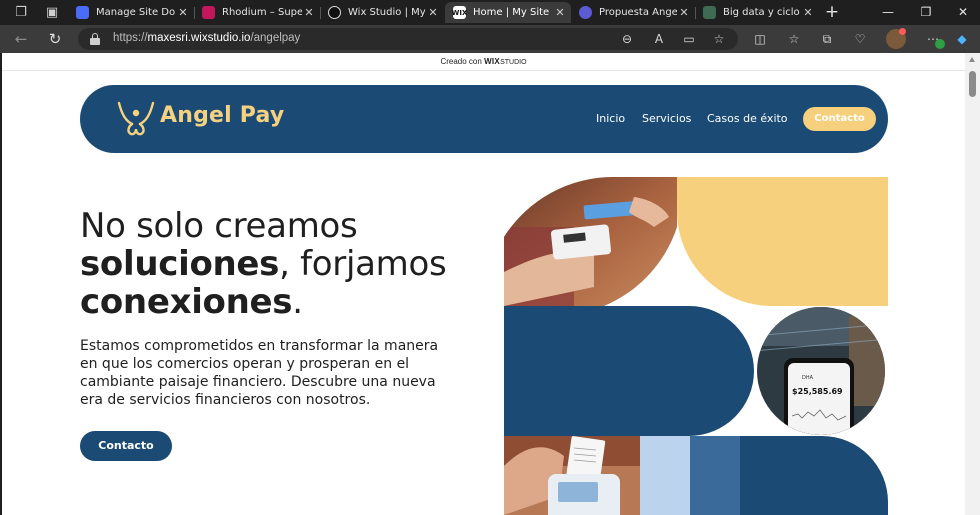  What do you see at coordinates (513, 12) in the screenshot?
I see `tab-title: Home | My Site 1` at bounding box center [513, 12].